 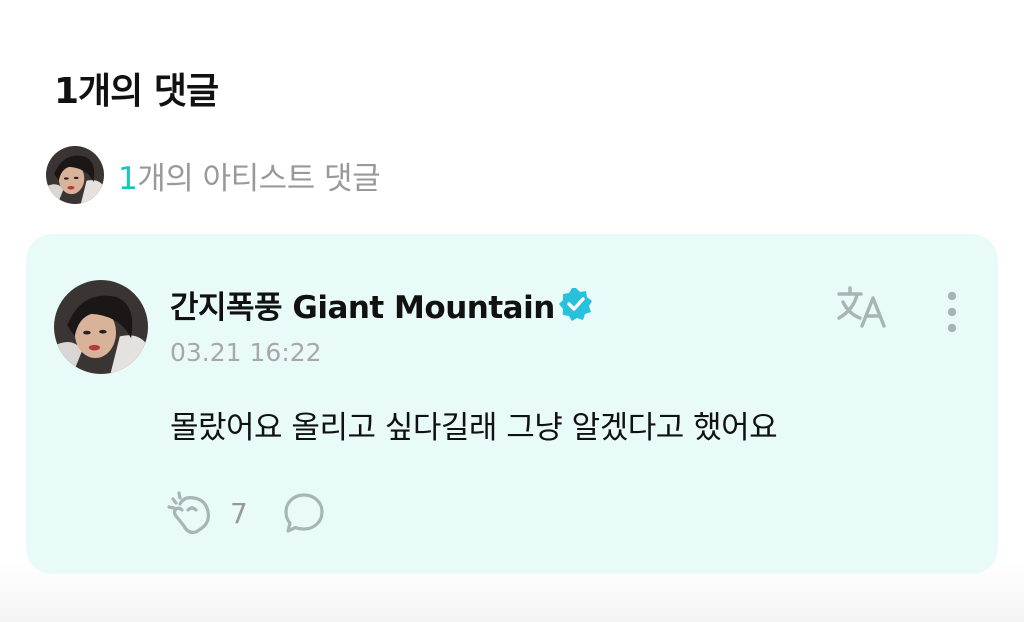 I want to click on artist-comment-count: 1, so click(x=128, y=178).